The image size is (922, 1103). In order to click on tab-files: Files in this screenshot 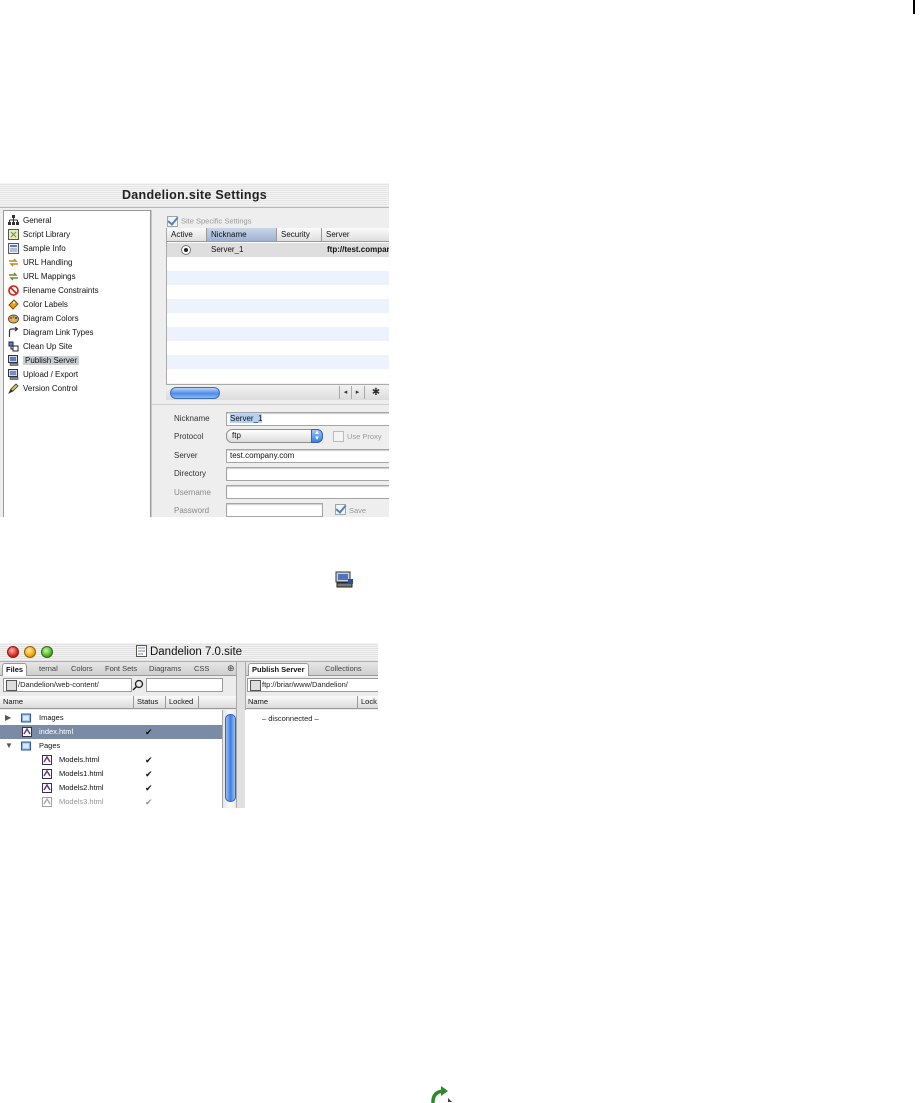, I will do `click(15, 669)`.